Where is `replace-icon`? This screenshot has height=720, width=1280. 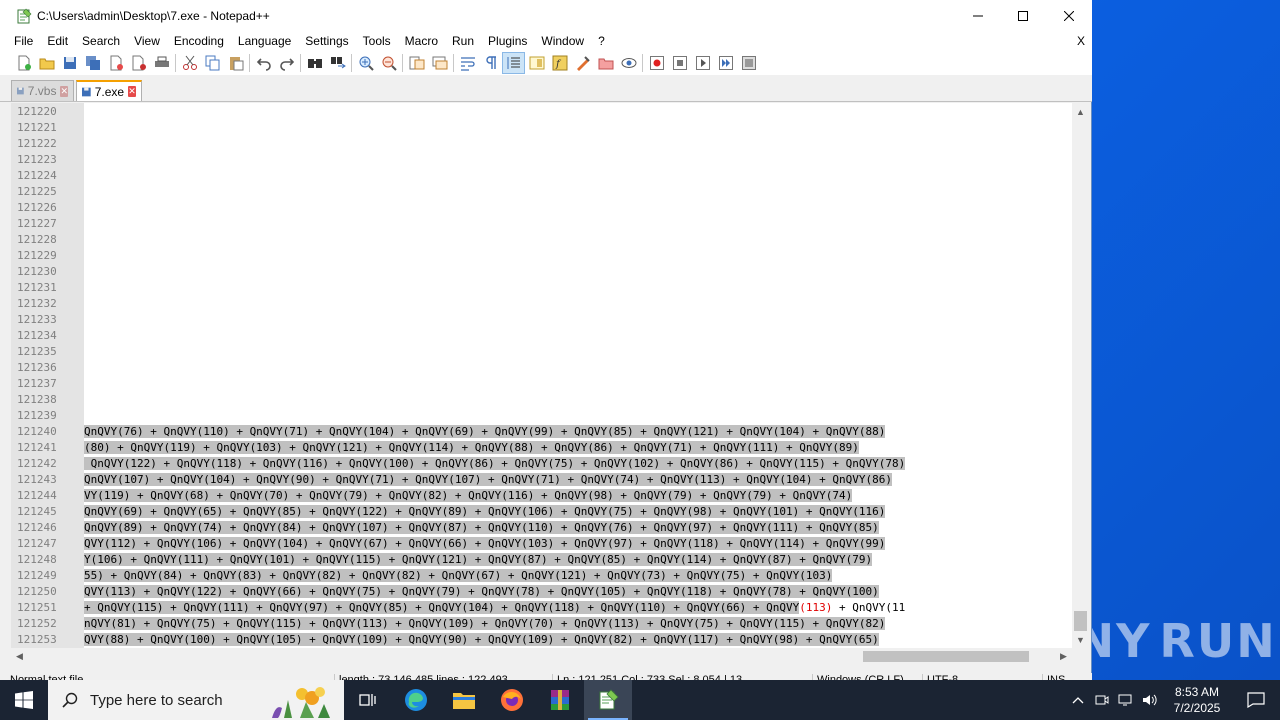
replace-icon is located at coordinates (337, 63).